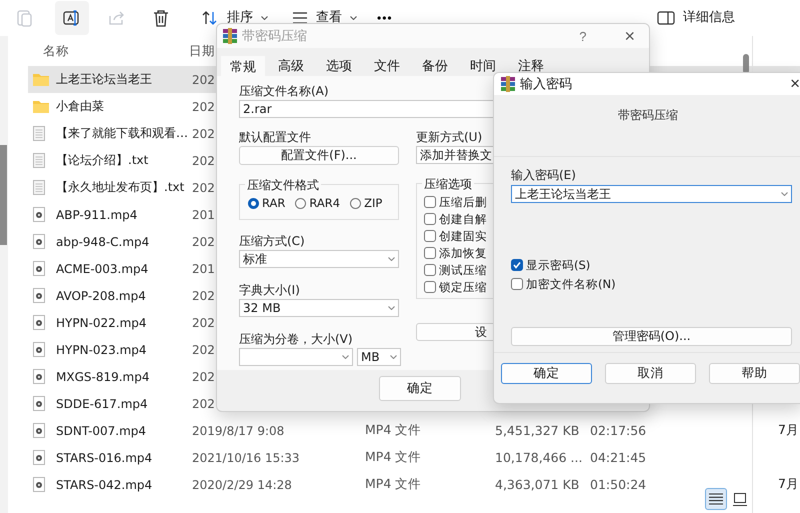 Image resolution: width=800 pixels, height=513 pixels. Describe the element at coordinates (103, 241) in the screenshot. I see `file-name: abp-948-C.mp4` at that location.